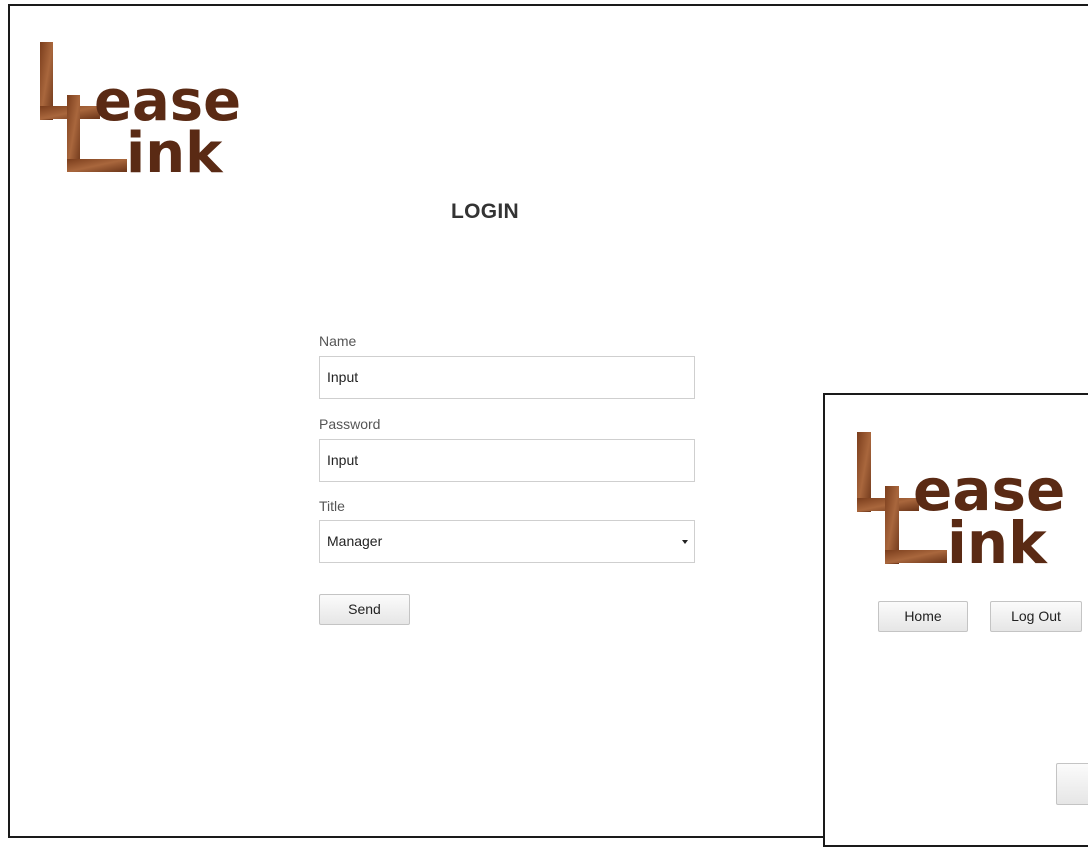 The image size is (1088, 847). Describe the element at coordinates (332, 506) in the screenshot. I see `title-label: Title` at that location.